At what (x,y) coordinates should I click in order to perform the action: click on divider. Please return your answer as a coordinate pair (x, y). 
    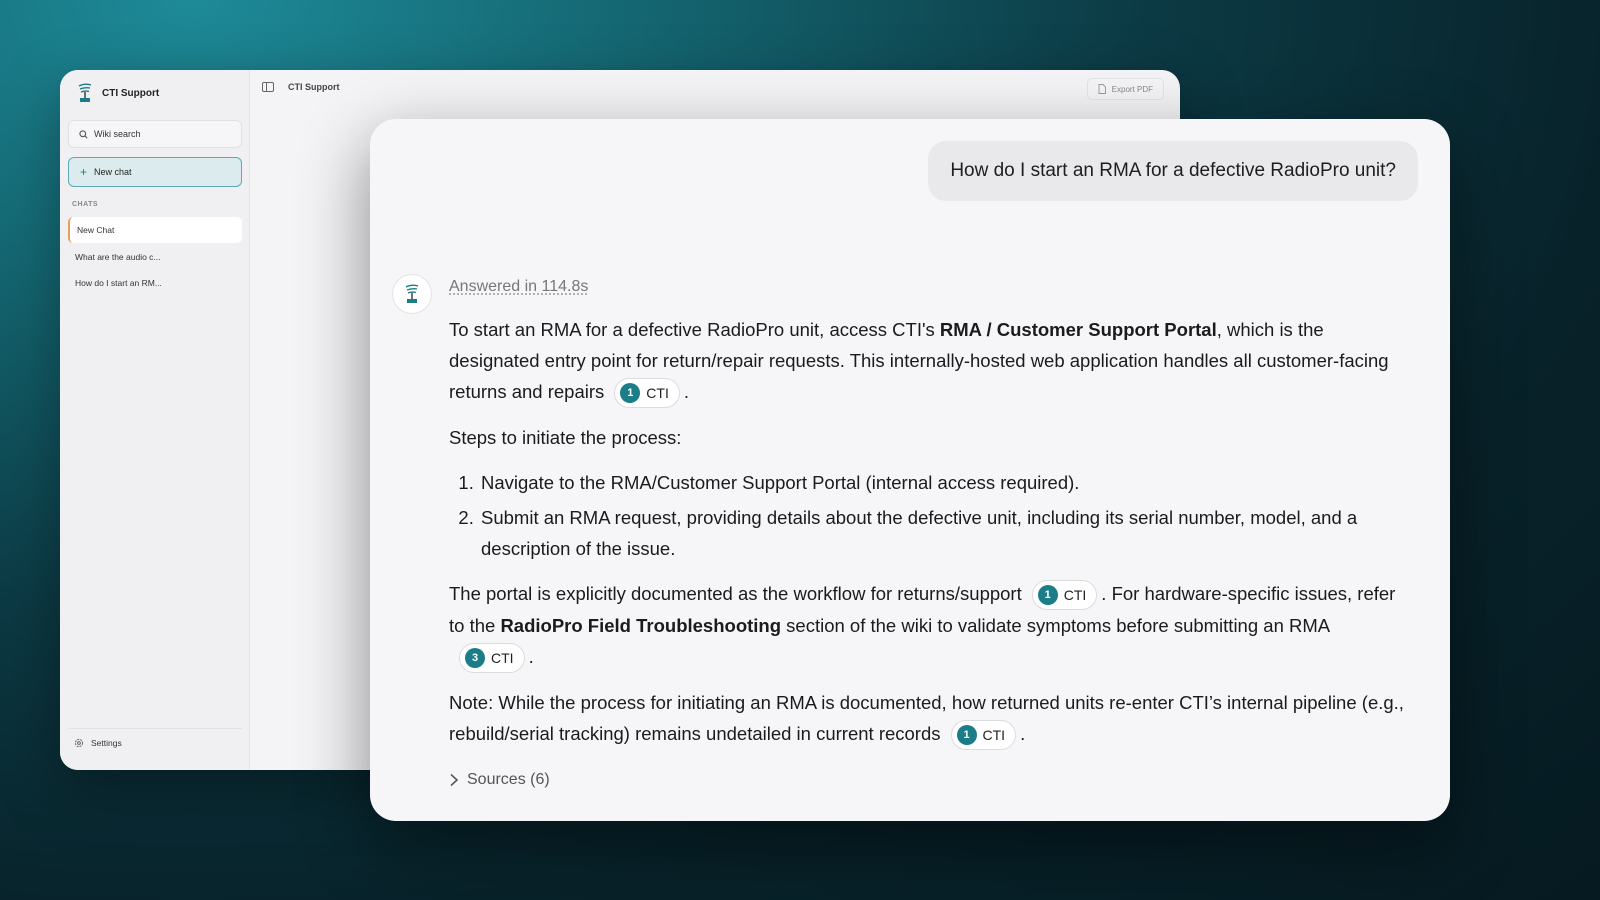
    Looking at the image, I should click on (155, 728).